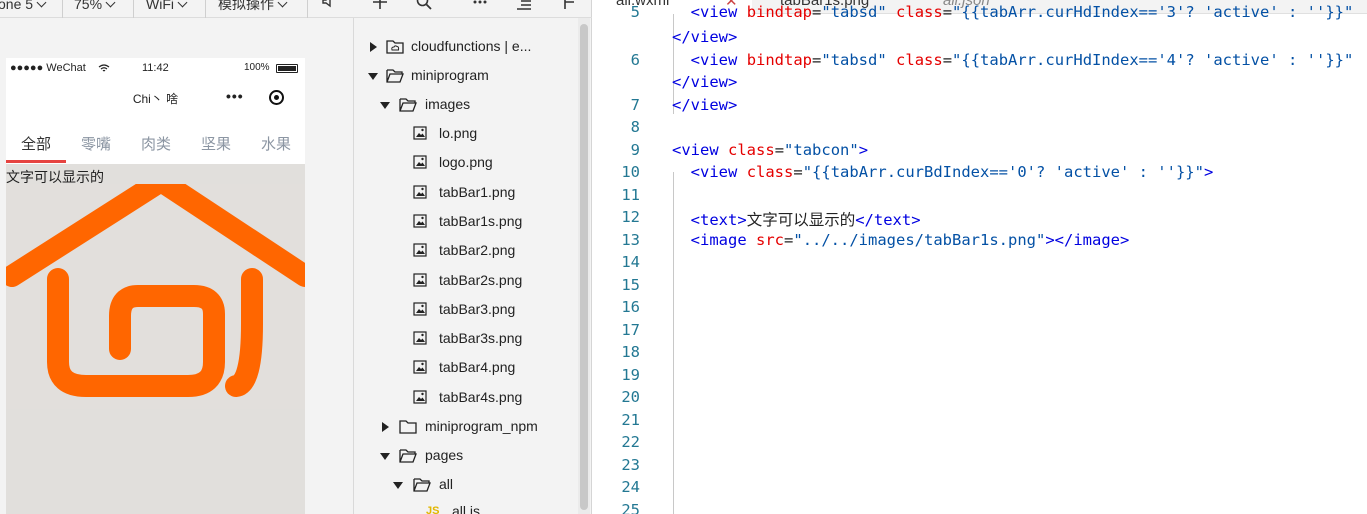  I want to click on line-number: 20, so click(630, 397).